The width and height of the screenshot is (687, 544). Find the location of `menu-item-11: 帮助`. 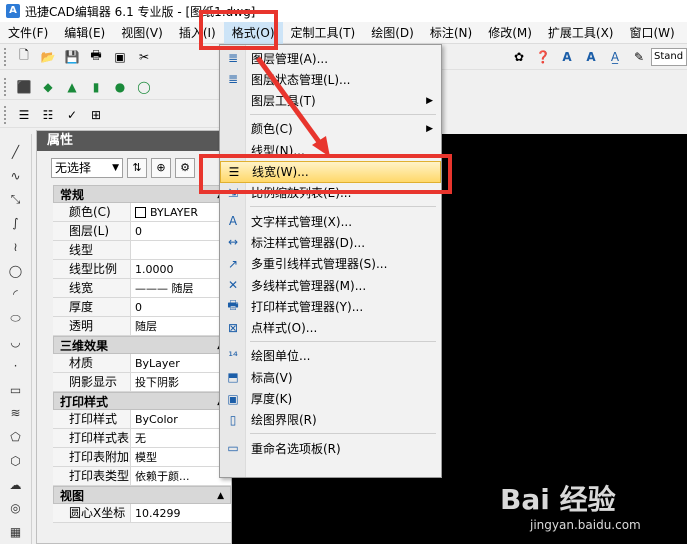

menu-item-11: 帮助 is located at coordinates (685, 33).